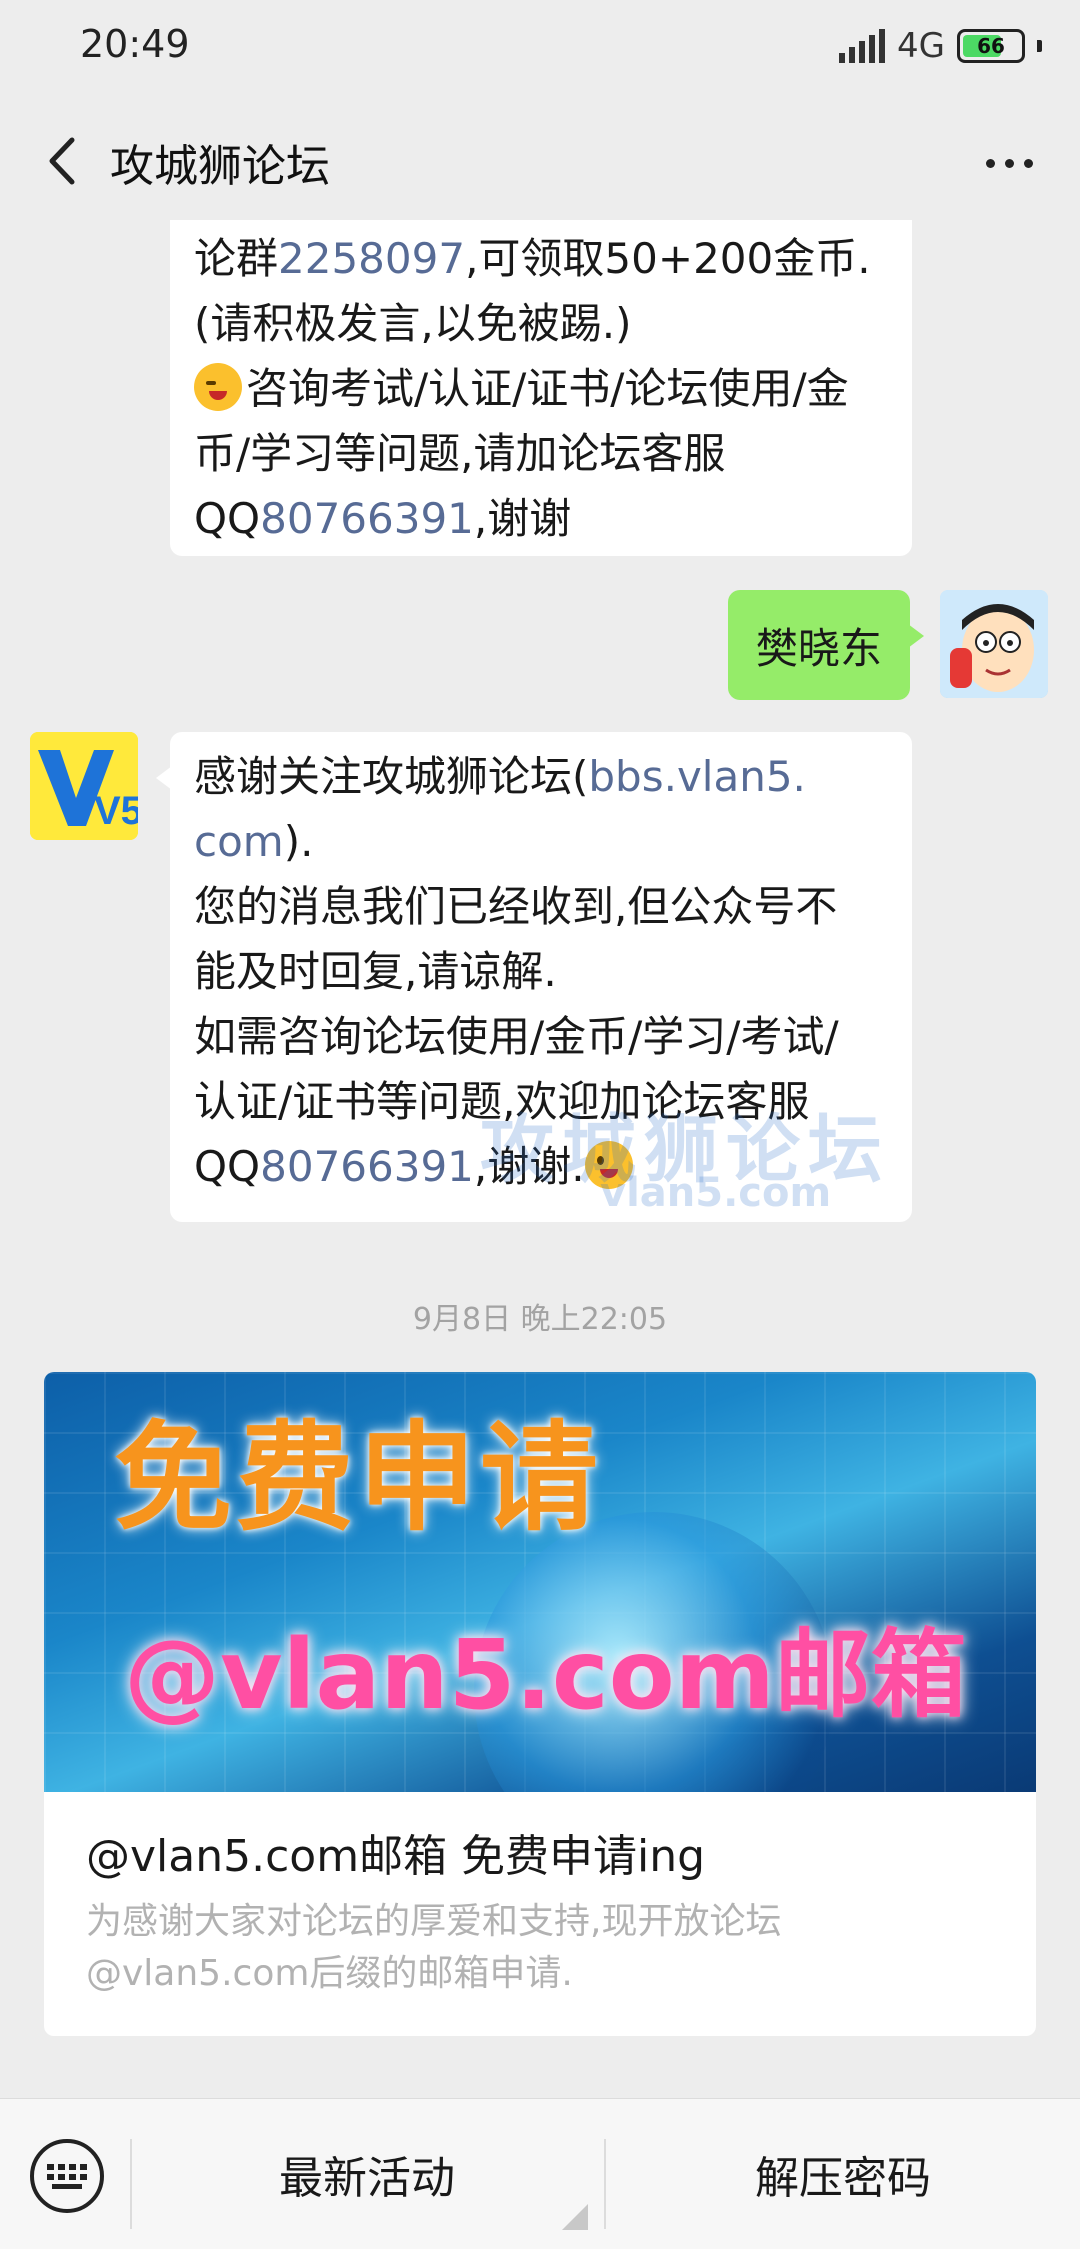  I want to click on qq-group-link: 2258097, so click(371, 258).